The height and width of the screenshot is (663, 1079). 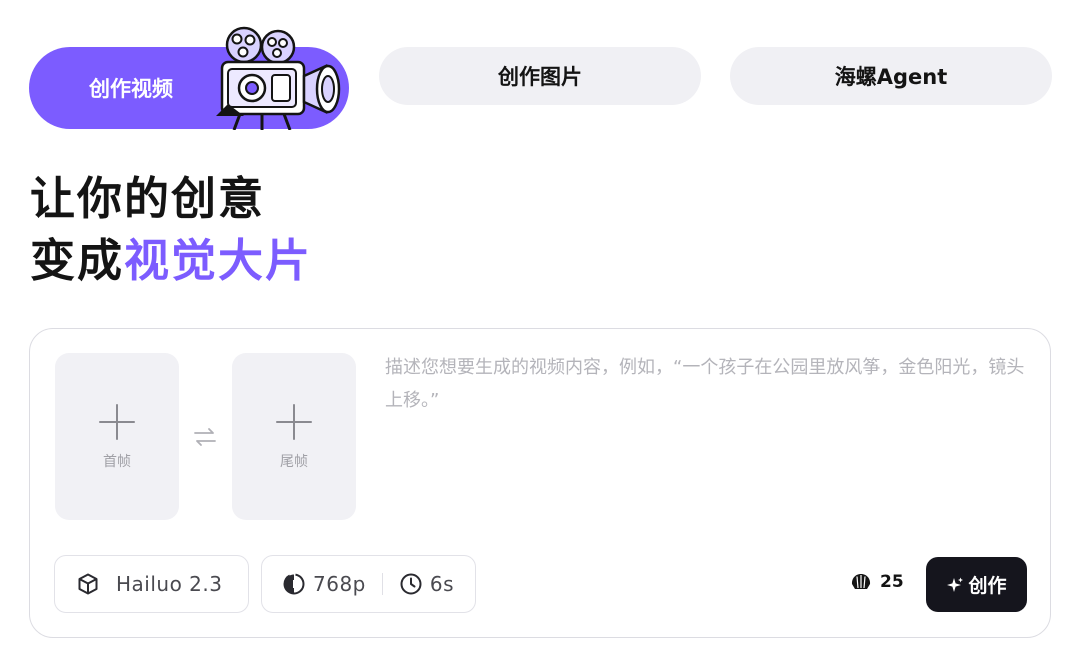 I want to click on swap-arrows-icon, so click(x=205, y=437).